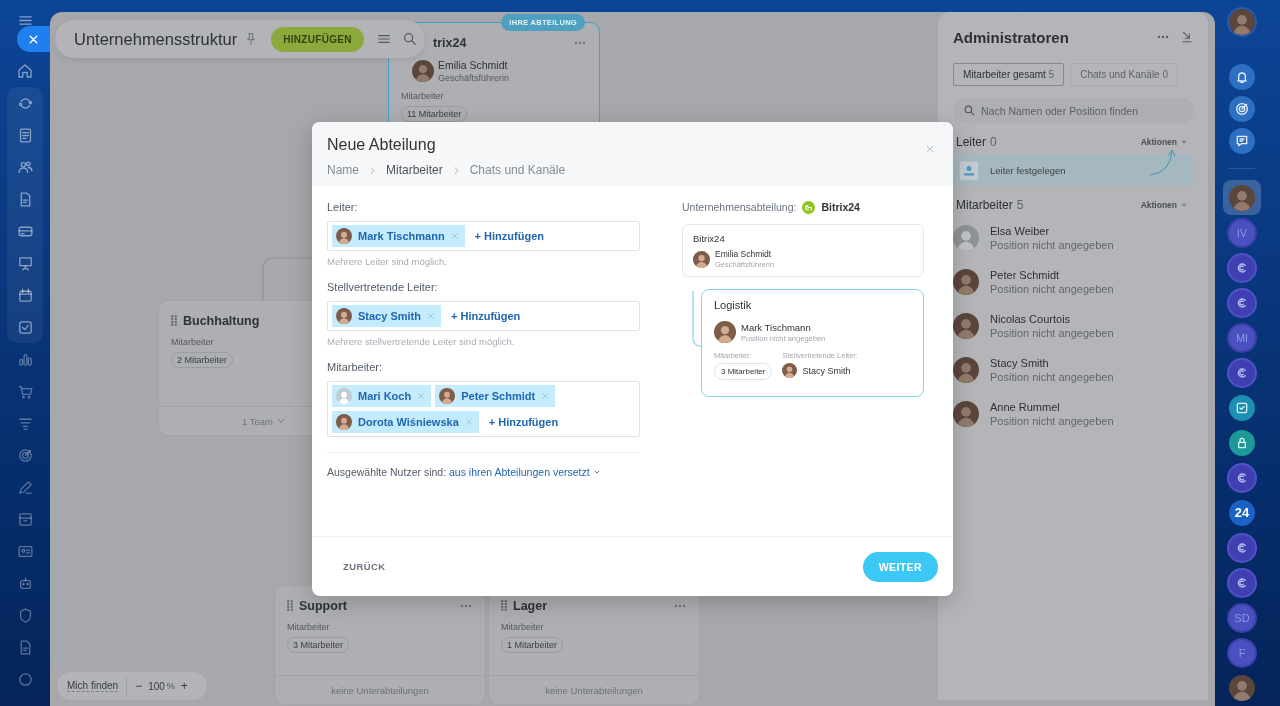 This screenshot has width=1280, height=706. Describe the element at coordinates (409, 39) in the screenshot. I see `search-icon` at that location.